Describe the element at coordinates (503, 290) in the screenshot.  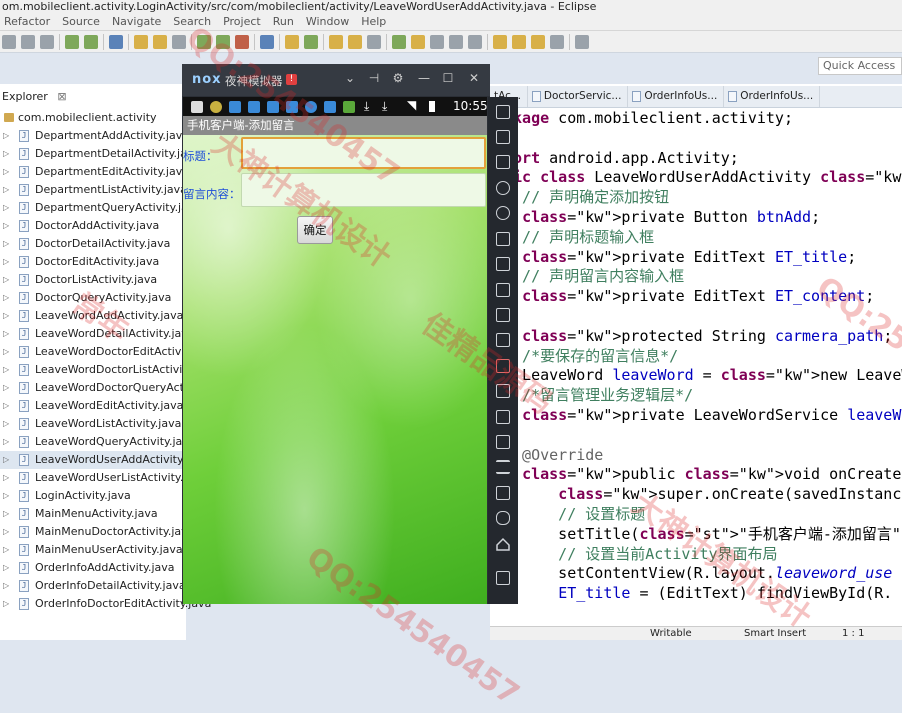
I see `volume-up-icon` at that location.